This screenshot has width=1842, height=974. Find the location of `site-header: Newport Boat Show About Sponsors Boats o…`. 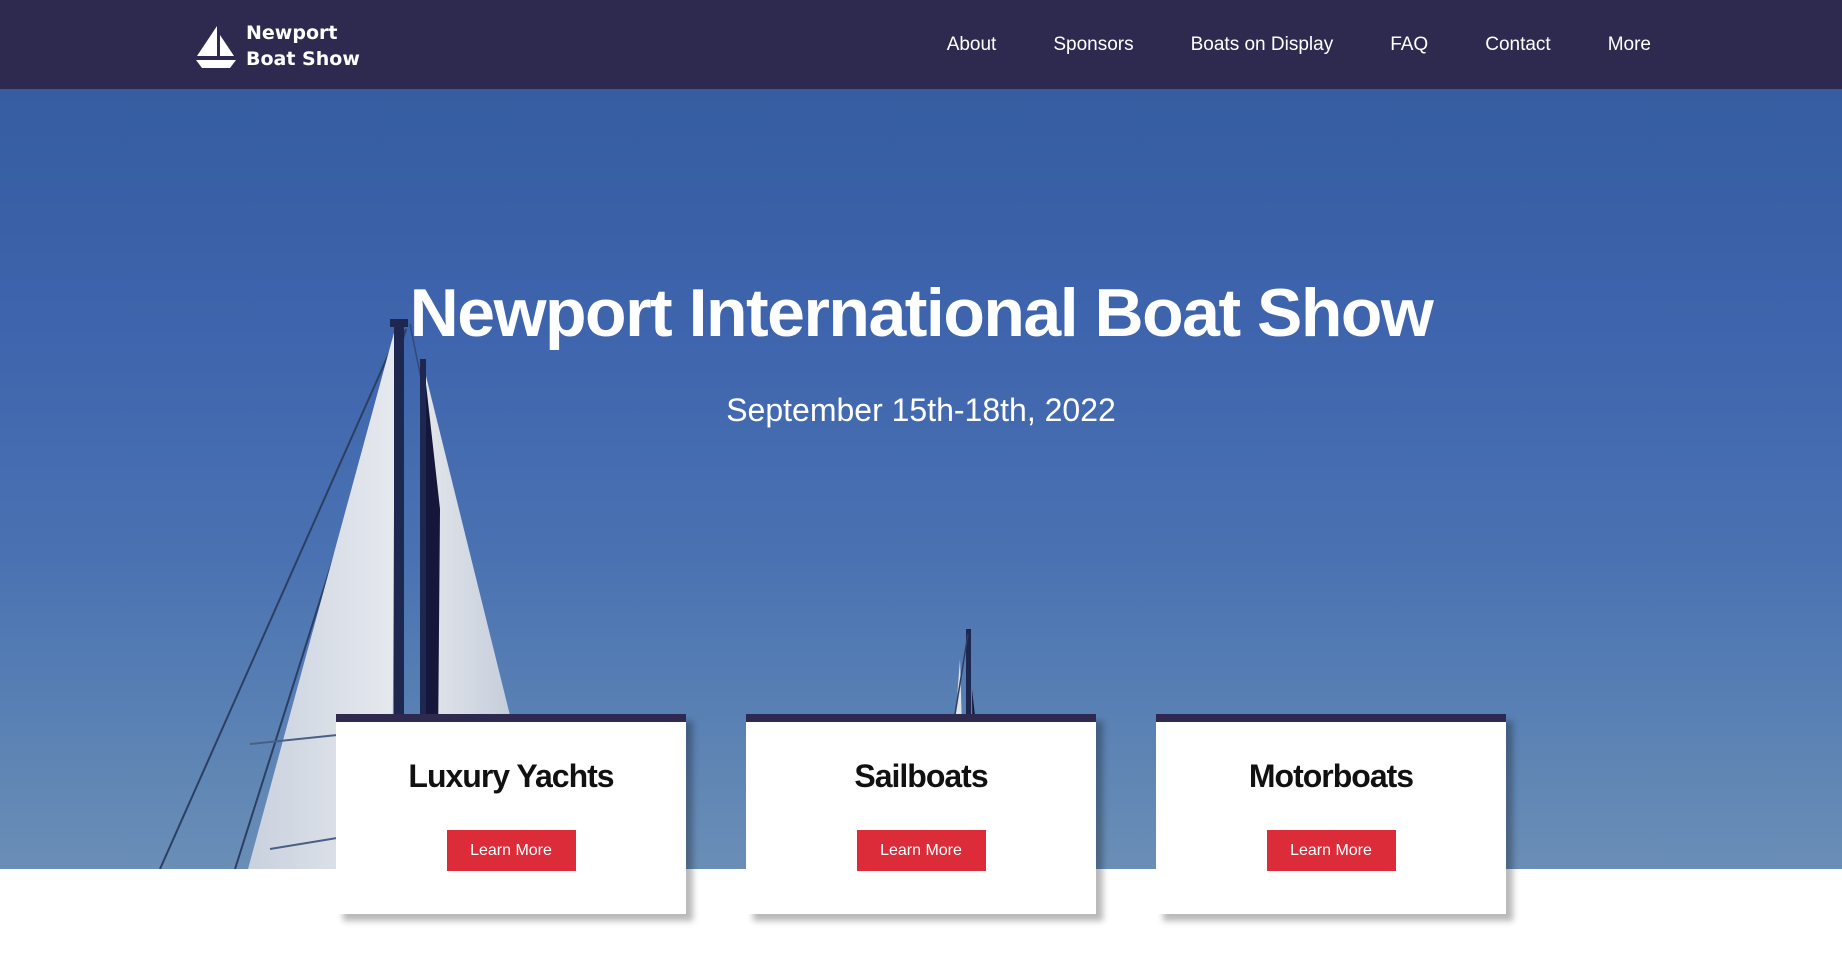

site-header: Newport Boat Show About Sponsors Boats o… is located at coordinates (921, 44).